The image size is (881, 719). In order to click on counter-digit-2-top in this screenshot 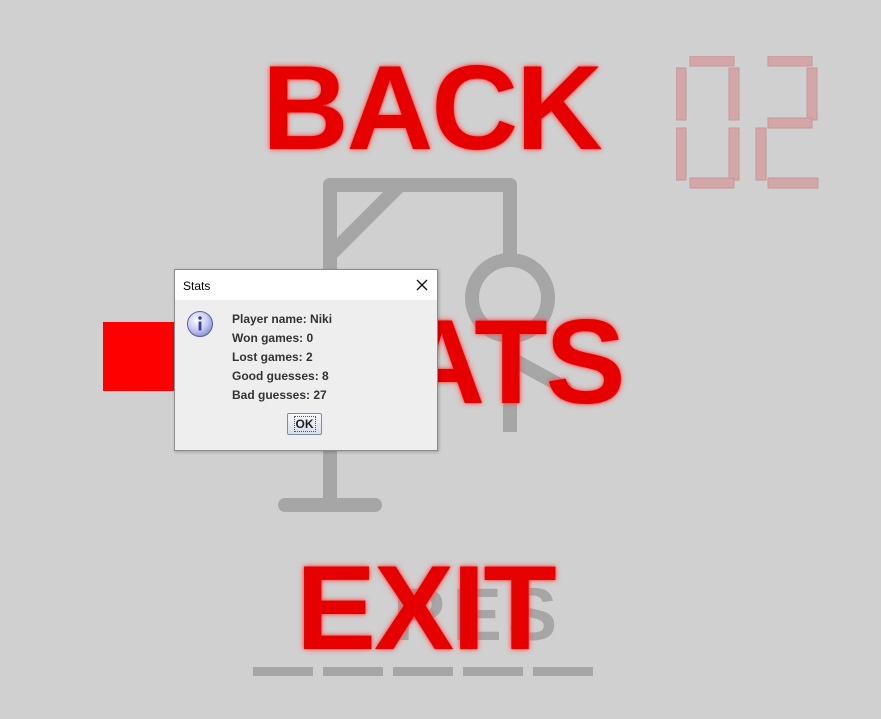, I will do `click(790, 61)`.